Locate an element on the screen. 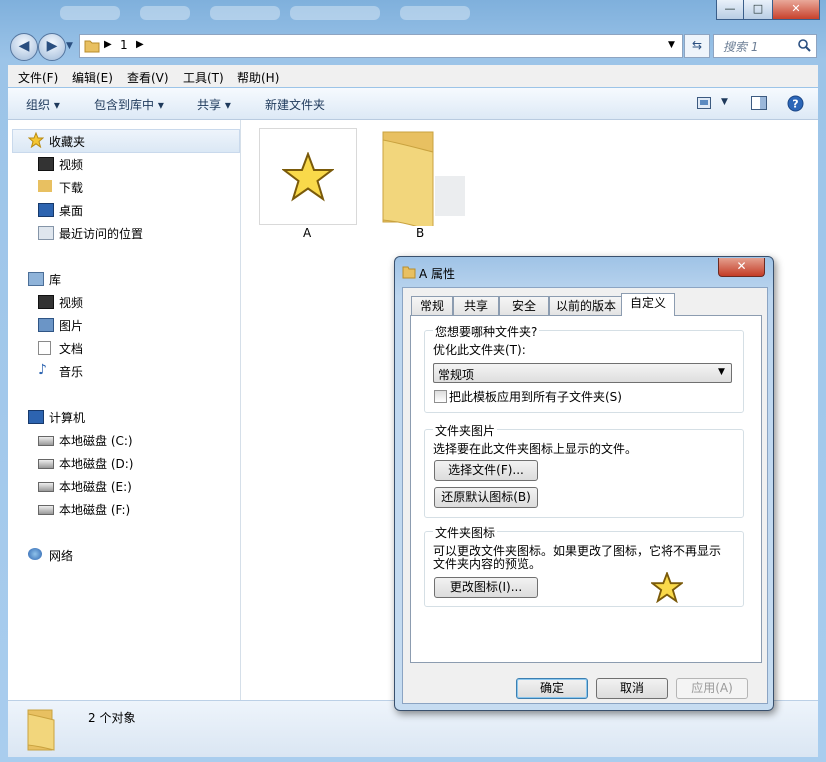  maximize-button: □ is located at coordinates (758, 10).